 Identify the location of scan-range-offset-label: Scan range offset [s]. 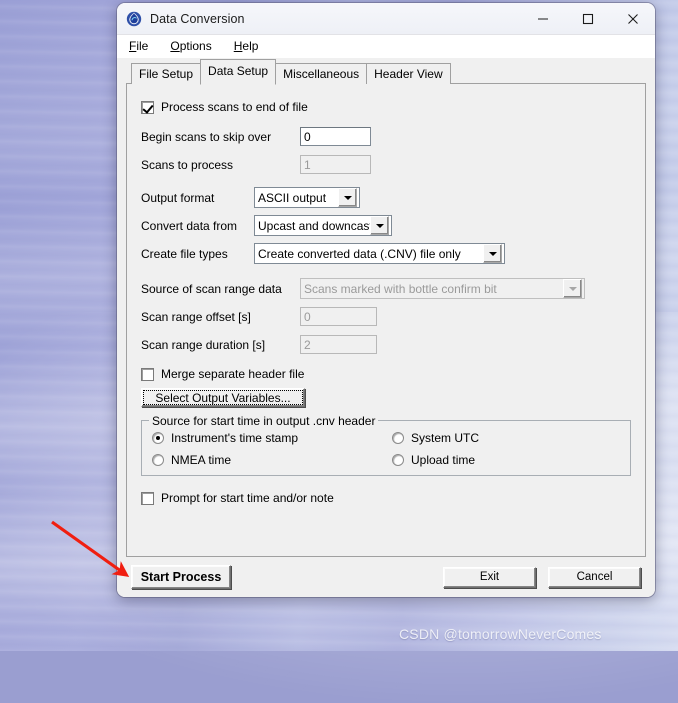
(196, 316).